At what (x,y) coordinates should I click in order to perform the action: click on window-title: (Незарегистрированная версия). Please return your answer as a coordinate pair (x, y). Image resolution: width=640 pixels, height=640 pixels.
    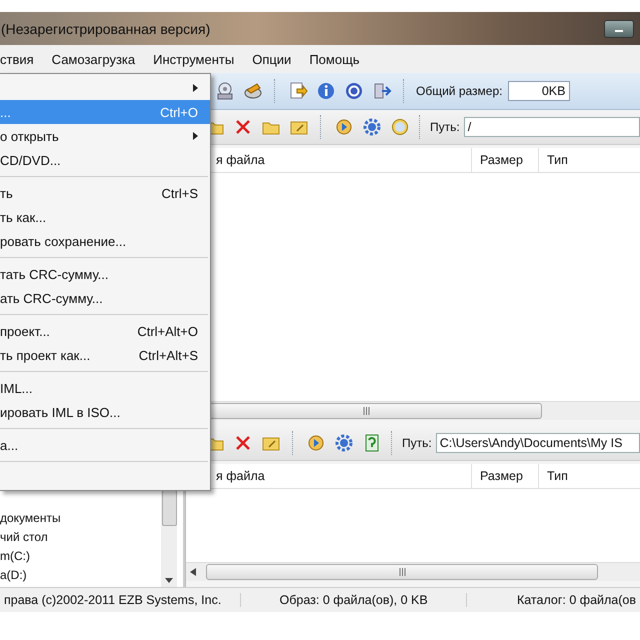
    Looking at the image, I should click on (105, 28).